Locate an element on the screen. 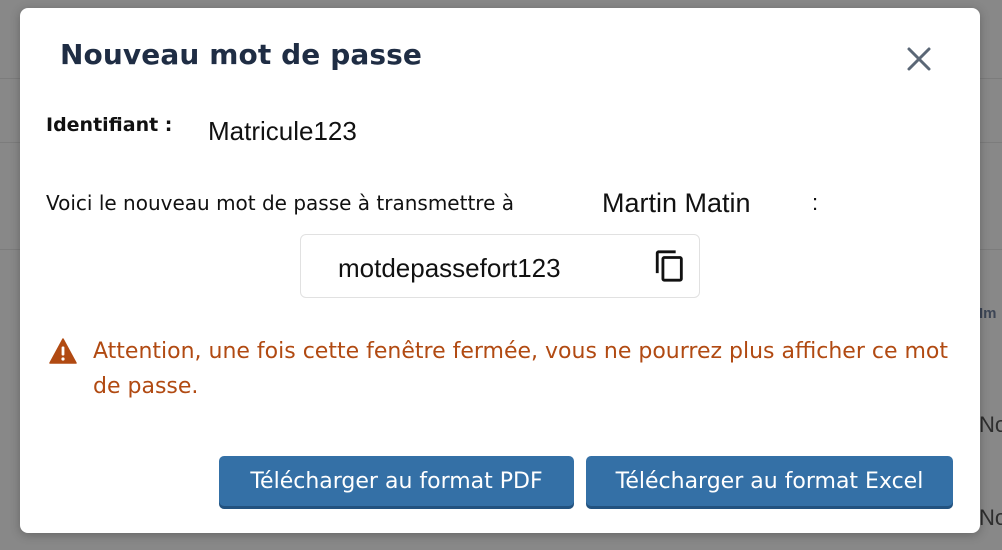 The width and height of the screenshot is (1002, 550). copy-button is located at coordinates (670, 266).